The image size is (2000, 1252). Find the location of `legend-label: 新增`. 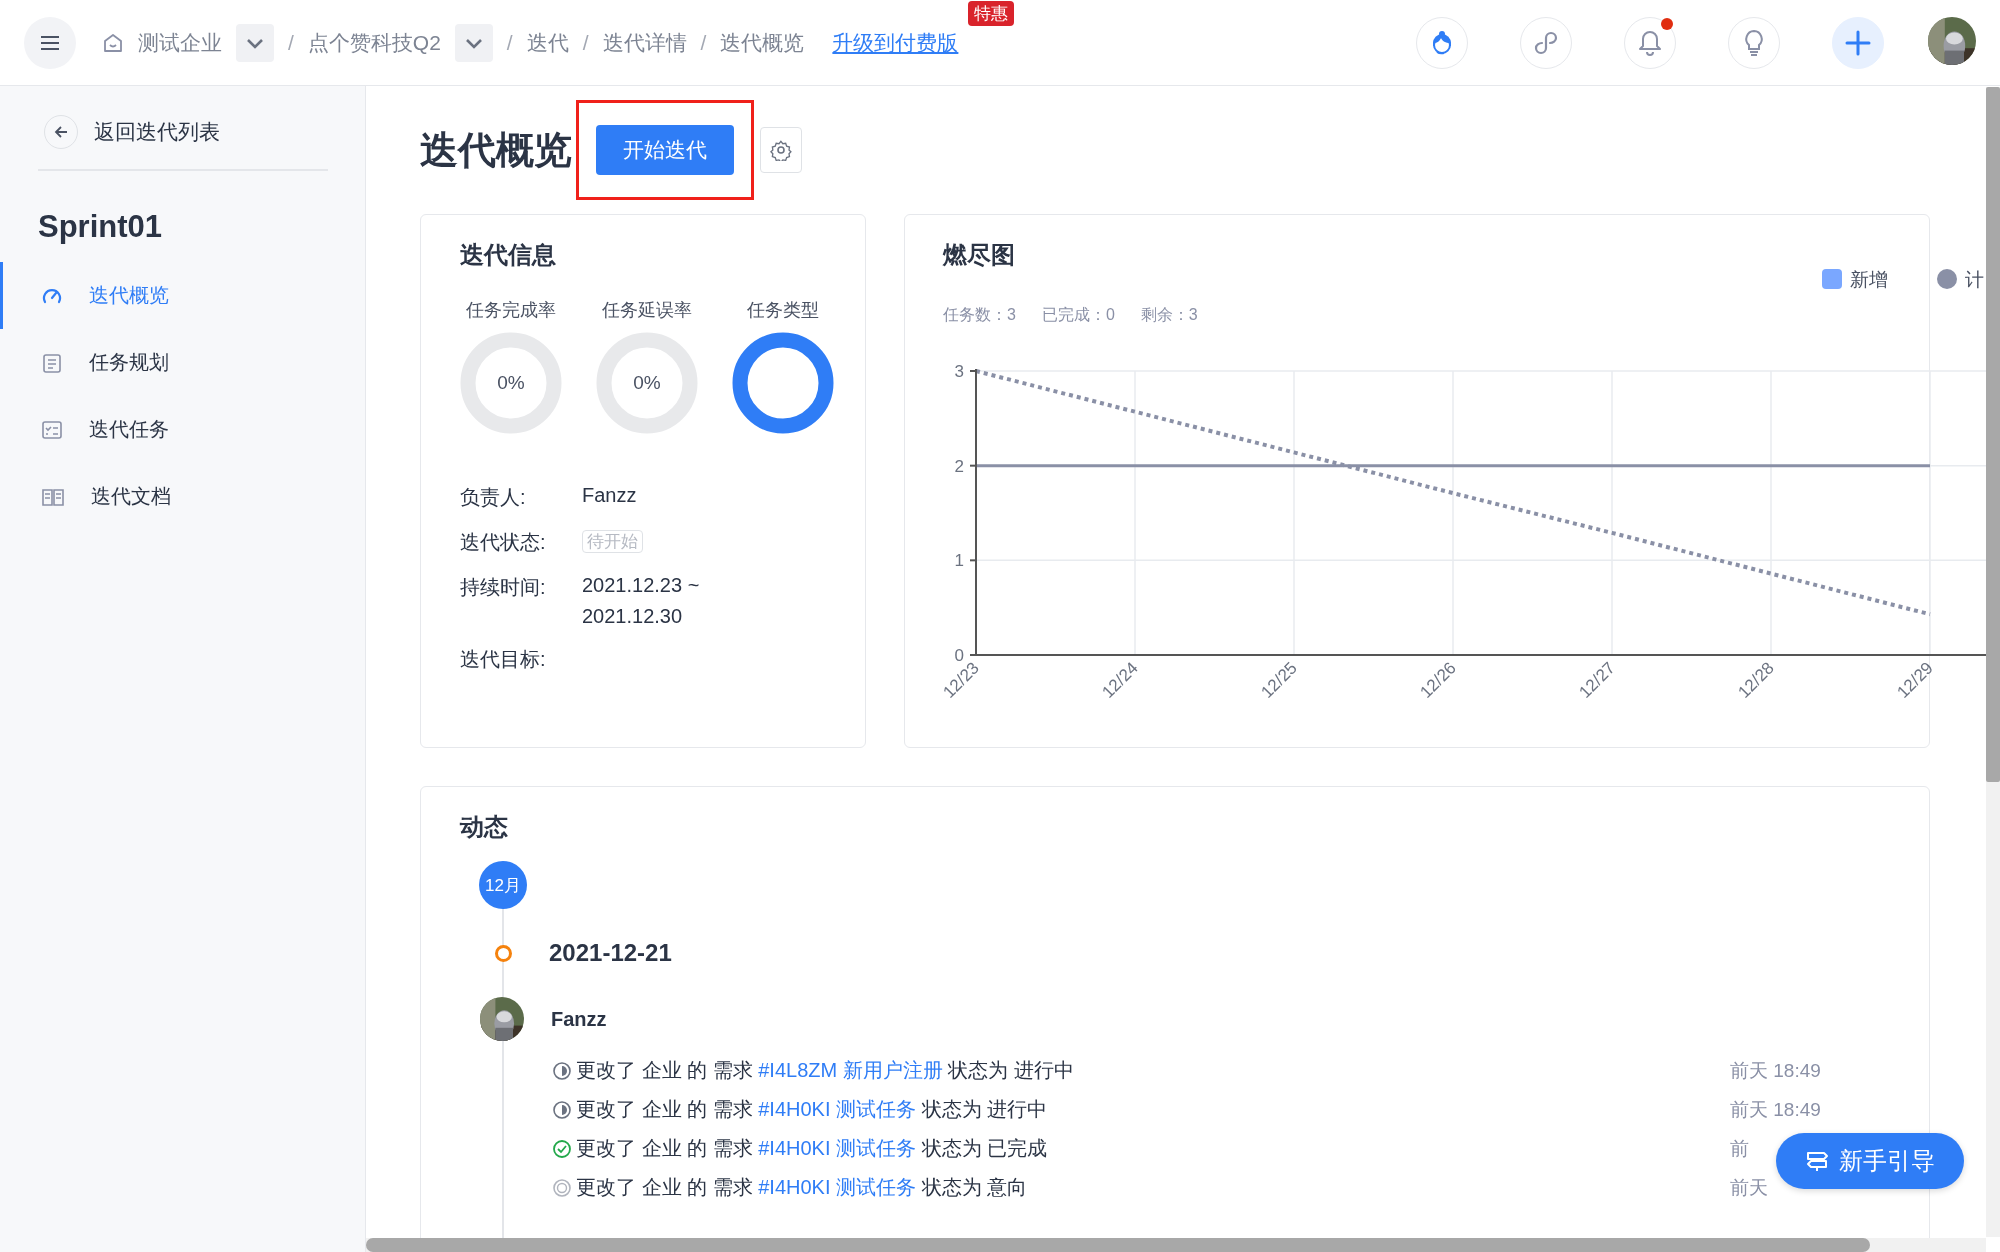

legend-label: 新增 is located at coordinates (1869, 279).